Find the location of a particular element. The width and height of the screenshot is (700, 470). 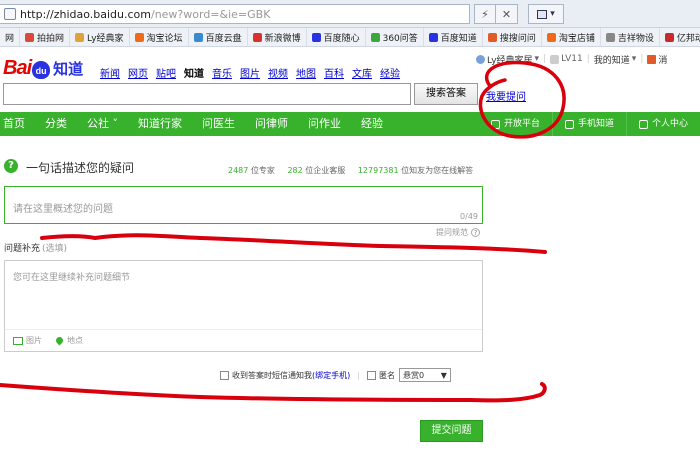

favorite-item: 亿邦动力 is located at coordinates (680, 37).